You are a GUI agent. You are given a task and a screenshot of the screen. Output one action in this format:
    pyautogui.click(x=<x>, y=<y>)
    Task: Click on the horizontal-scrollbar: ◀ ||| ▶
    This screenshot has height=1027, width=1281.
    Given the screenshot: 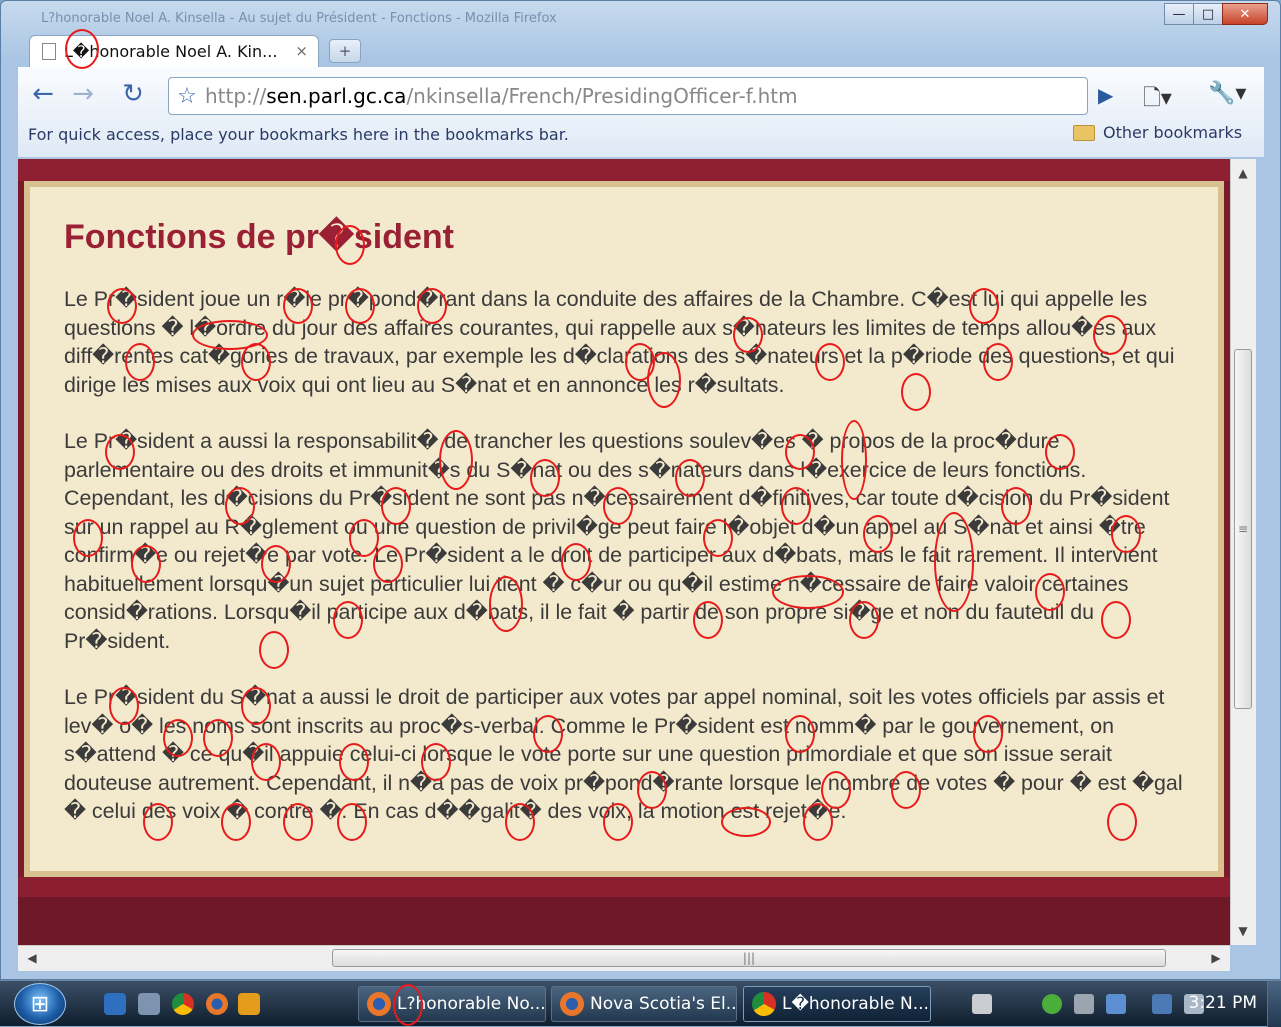 What is the action you would take?
    pyautogui.click(x=624, y=958)
    